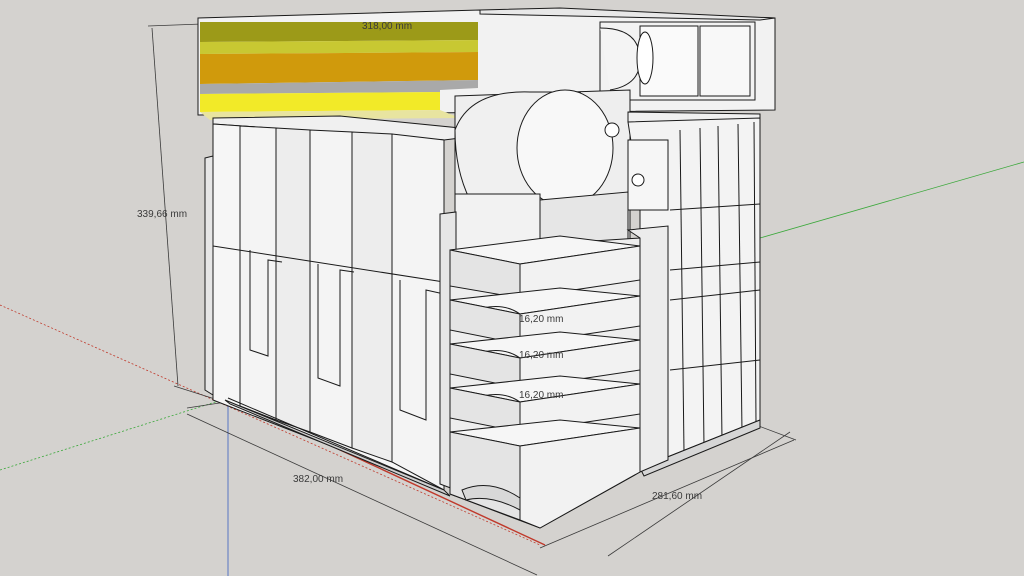 This screenshot has height=576, width=1024. What do you see at coordinates (387, 26) in the screenshot?
I see `dim-top-label: 318,00 mm` at bounding box center [387, 26].